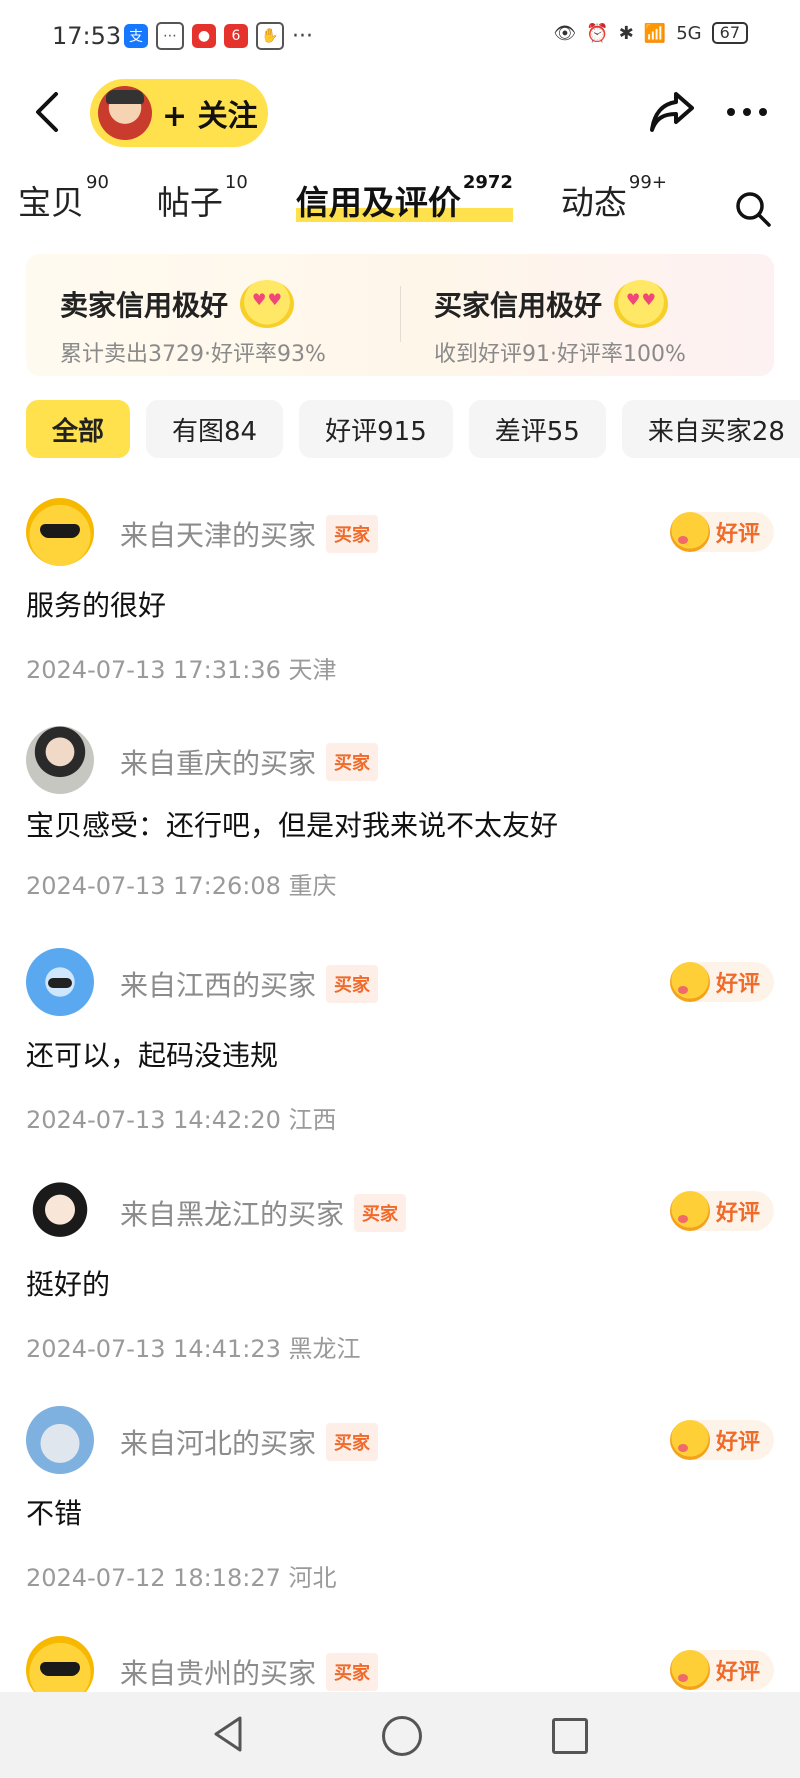 The width and height of the screenshot is (800, 1778). What do you see at coordinates (560, 324) in the screenshot?
I see `buyer-credit: 买家信用极好 收到好评91·好评率100%` at bounding box center [560, 324].